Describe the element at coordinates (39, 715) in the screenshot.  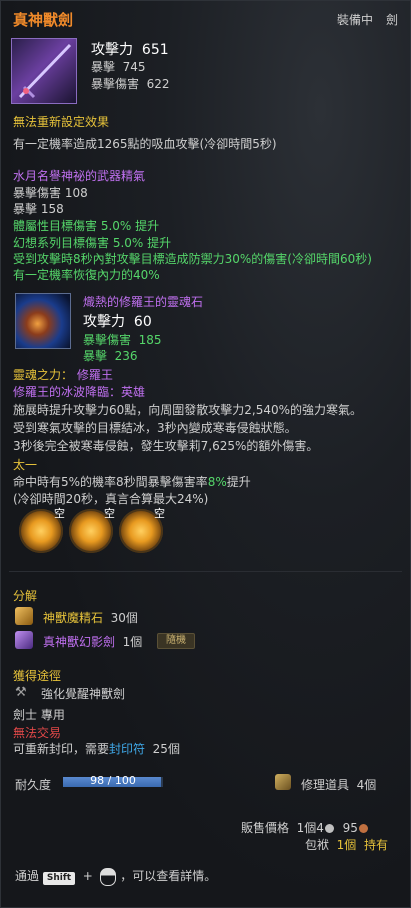
I see `class-restriction: 劍士 專用` at that location.